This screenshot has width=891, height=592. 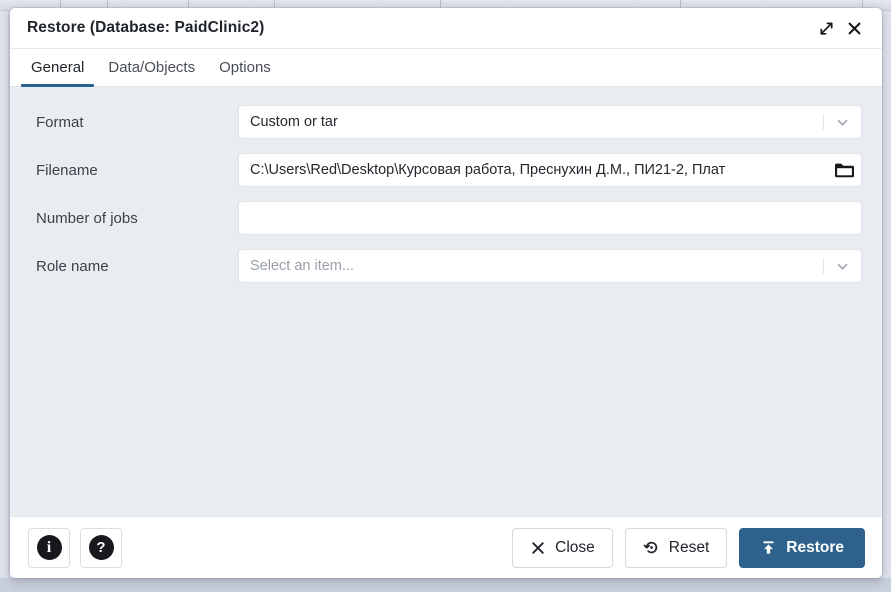 What do you see at coordinates (87, 218) in the screenshot?
I see `label-number-of-jobs: Number of jobs` at bounding box center [87, 218].